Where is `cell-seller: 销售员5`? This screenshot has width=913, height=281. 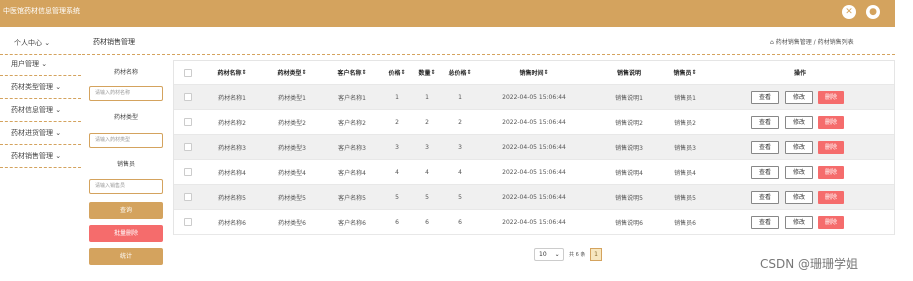 cell-seller: 销售员5 is located at coordinates (685, 198).